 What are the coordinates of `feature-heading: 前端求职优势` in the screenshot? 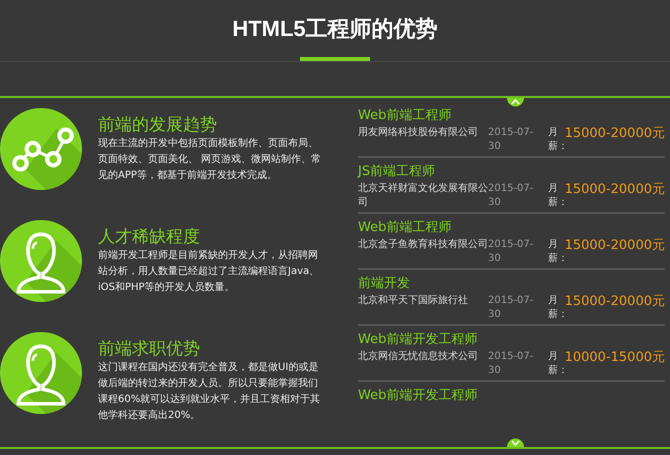 It's located at (149, 349).